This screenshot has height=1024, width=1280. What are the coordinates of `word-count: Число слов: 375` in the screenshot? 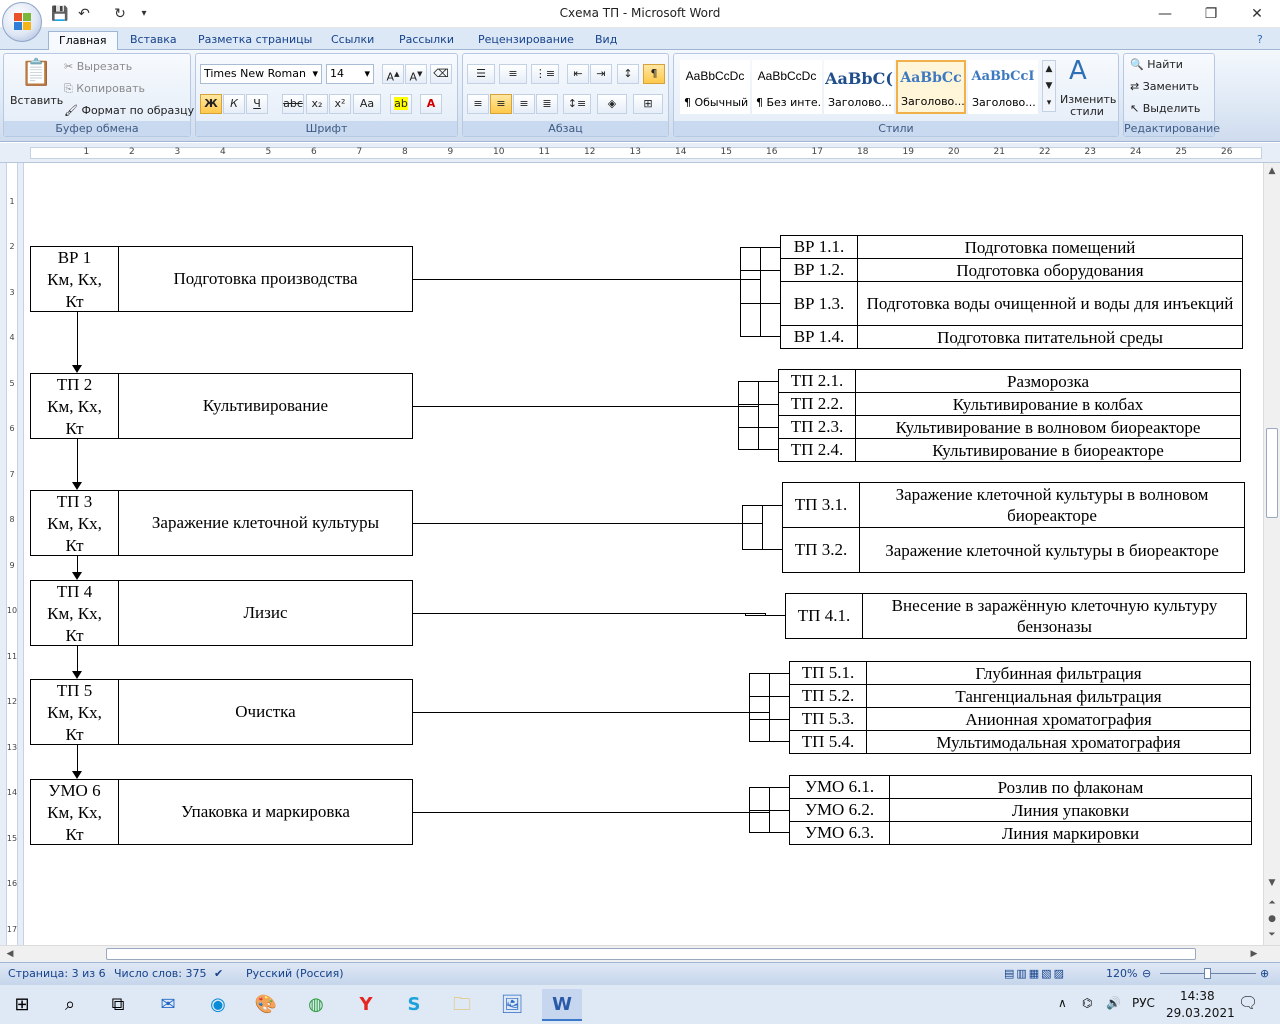 It's located at (160, 973).